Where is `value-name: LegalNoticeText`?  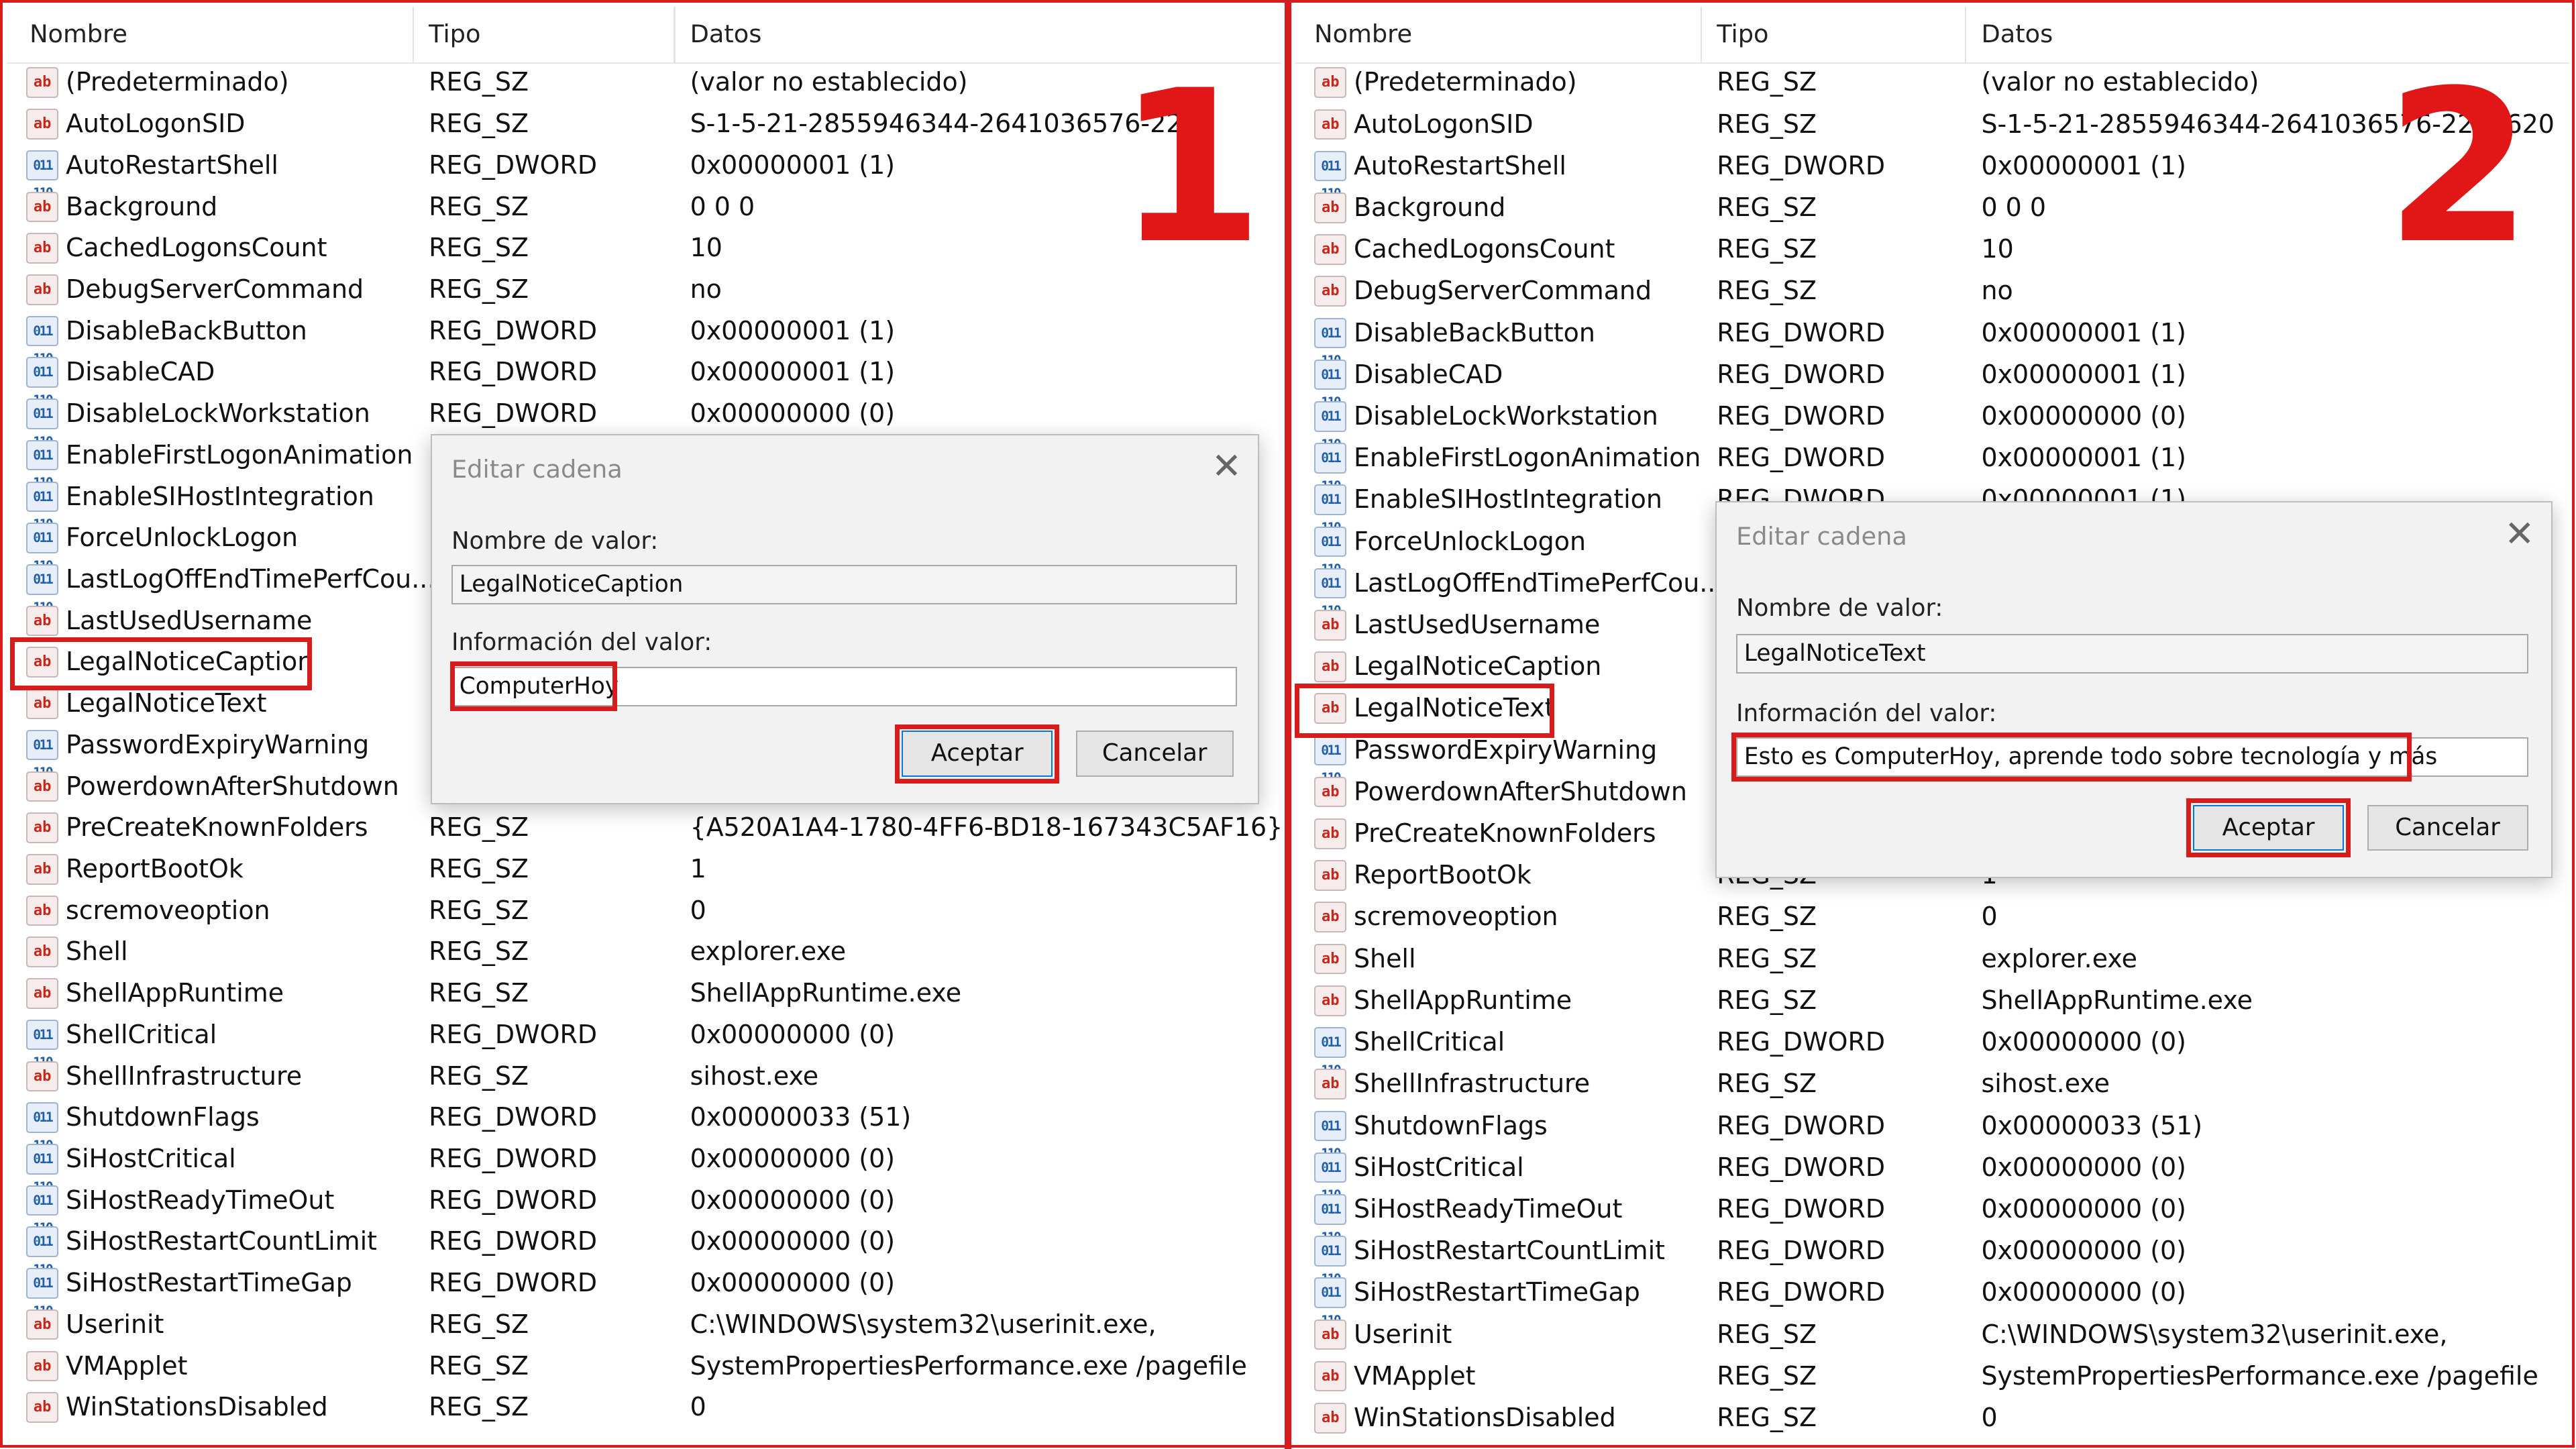 value-name: LegalNoticeText is located at coordinates (1454, 708).